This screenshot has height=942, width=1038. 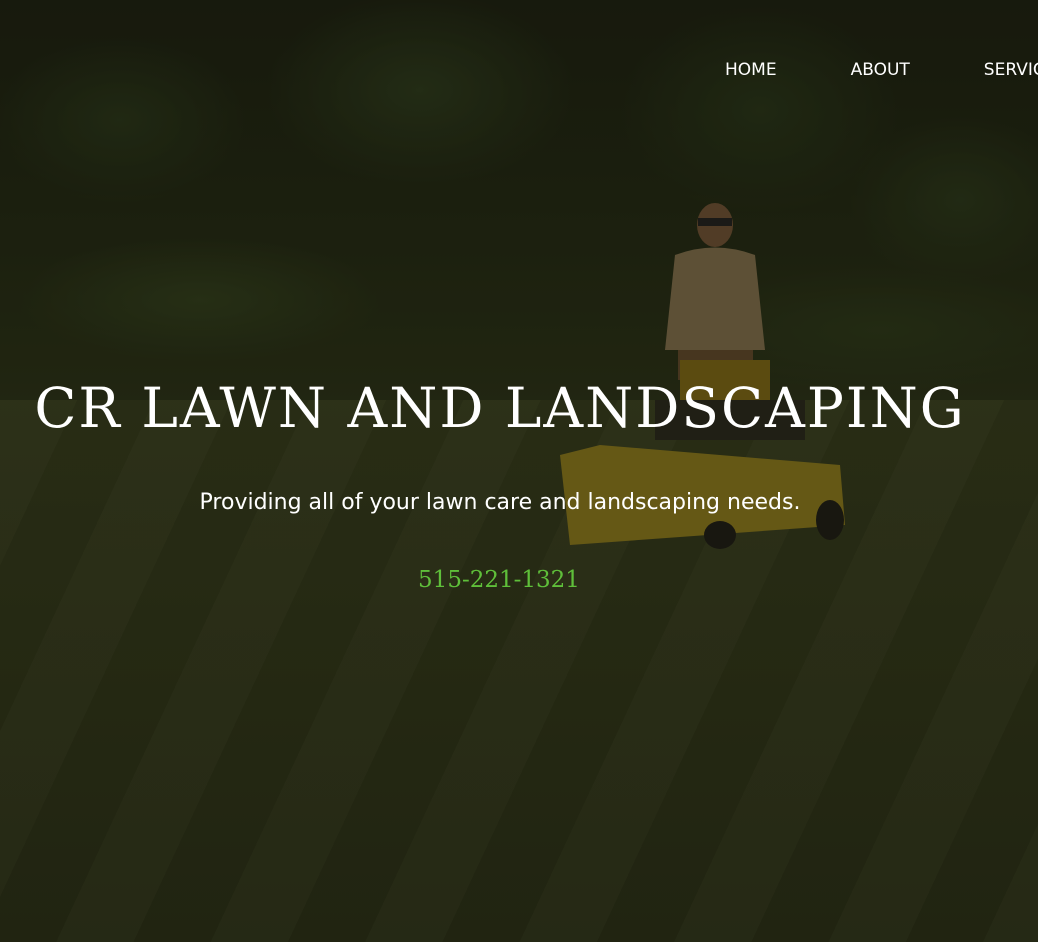 I want to click on phone-link: 515-221-1321, so click(x=499, y=580).